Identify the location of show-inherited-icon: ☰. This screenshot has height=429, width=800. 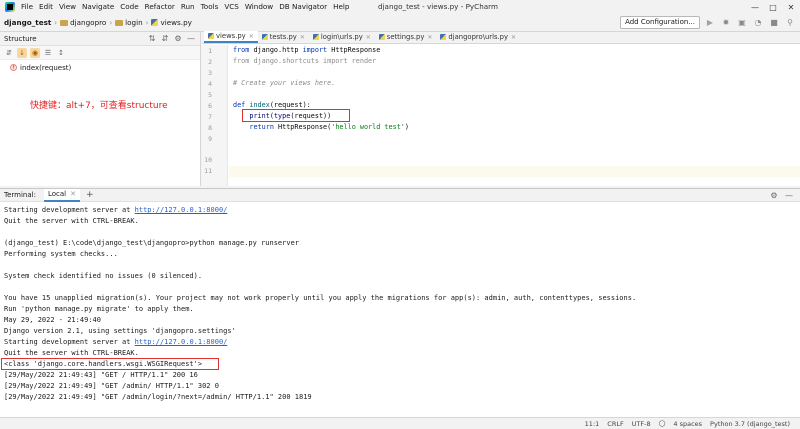
(48, 53).